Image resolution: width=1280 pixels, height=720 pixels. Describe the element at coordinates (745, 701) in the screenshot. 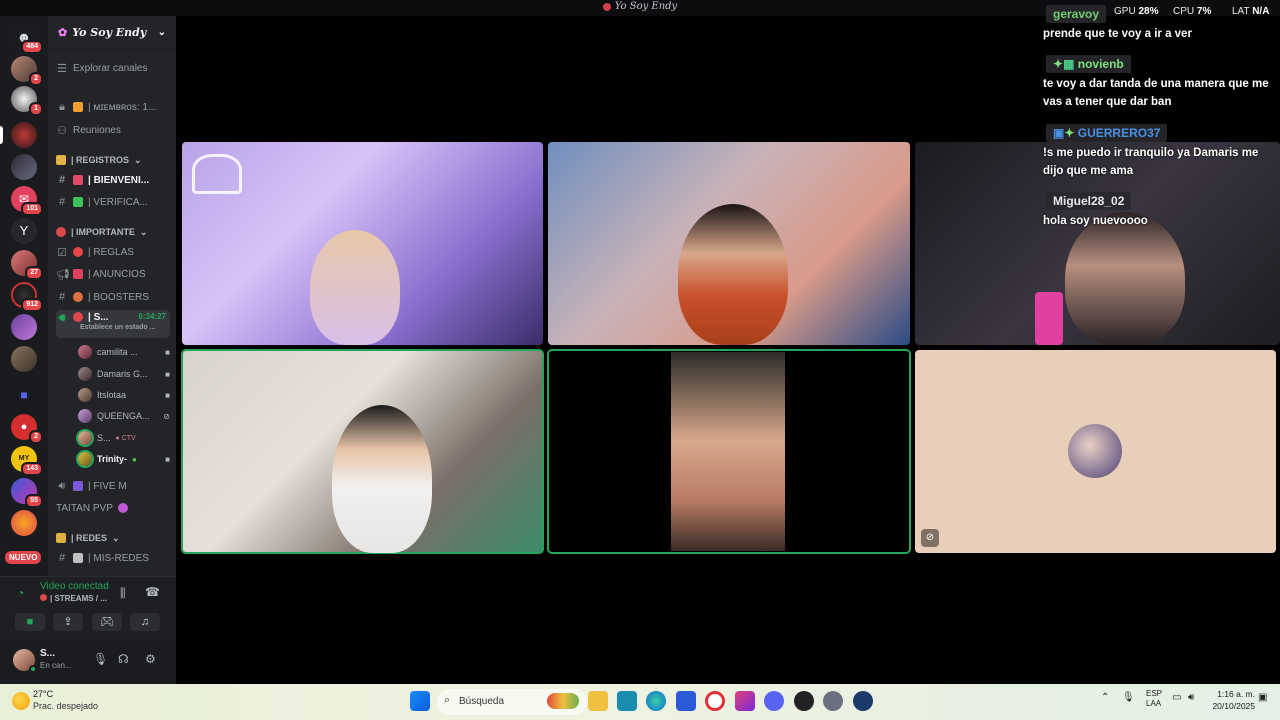

I see `app-grid-icon` at that location.